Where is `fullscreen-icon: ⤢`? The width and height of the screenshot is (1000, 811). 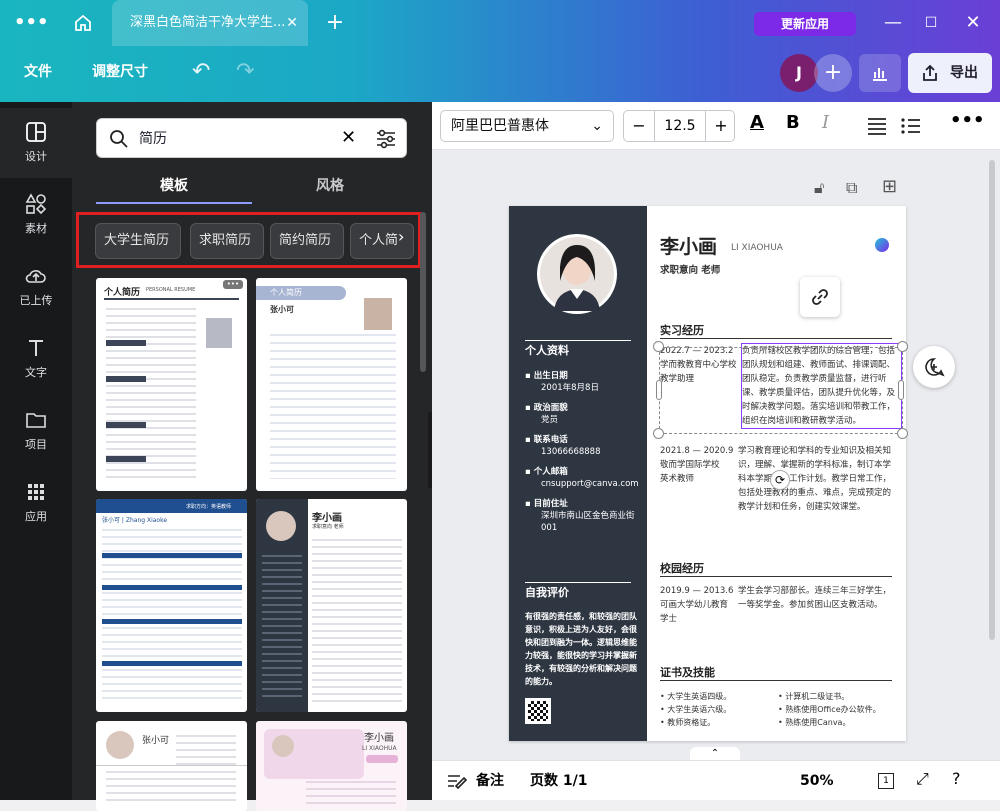 fullscreen-icon: ⤢ is located at coordinates (922, 779).